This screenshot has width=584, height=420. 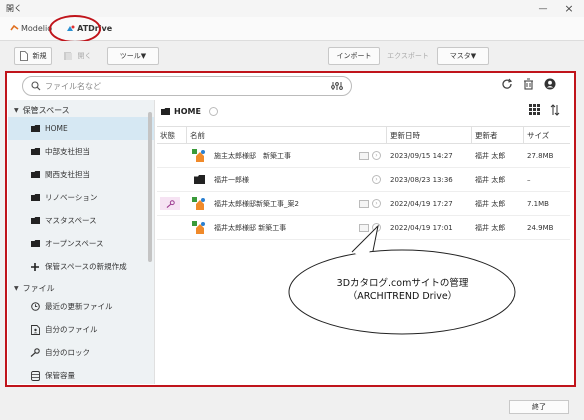 I want to click on size-cell: –, so click(x=529, y=179).